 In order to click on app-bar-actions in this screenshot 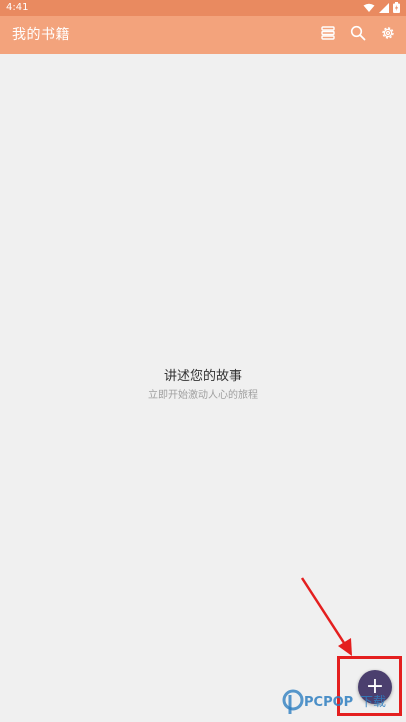, I will do `click(358, 35)`.